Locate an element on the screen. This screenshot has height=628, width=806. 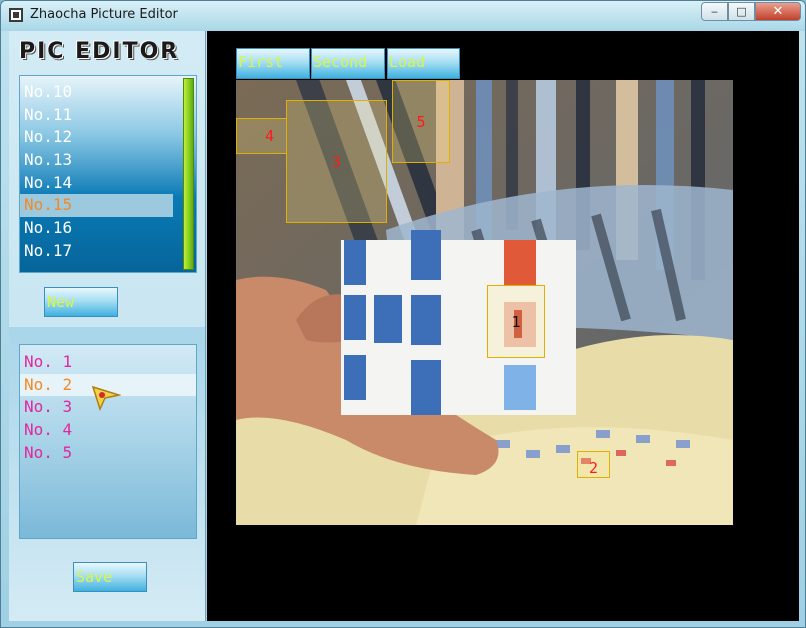
region-4: 4 is located at coordinates (261, 136).